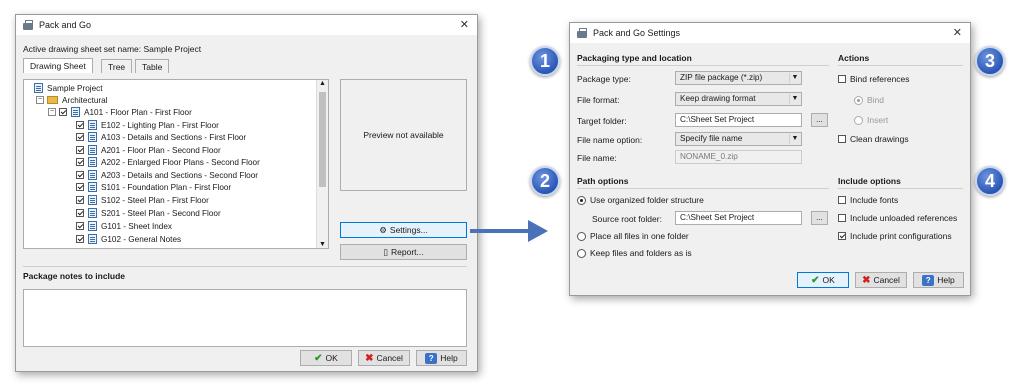  Describe the element at coordinates (386, 251) in the screenshot. I see `report-icon: ▯` at that location.